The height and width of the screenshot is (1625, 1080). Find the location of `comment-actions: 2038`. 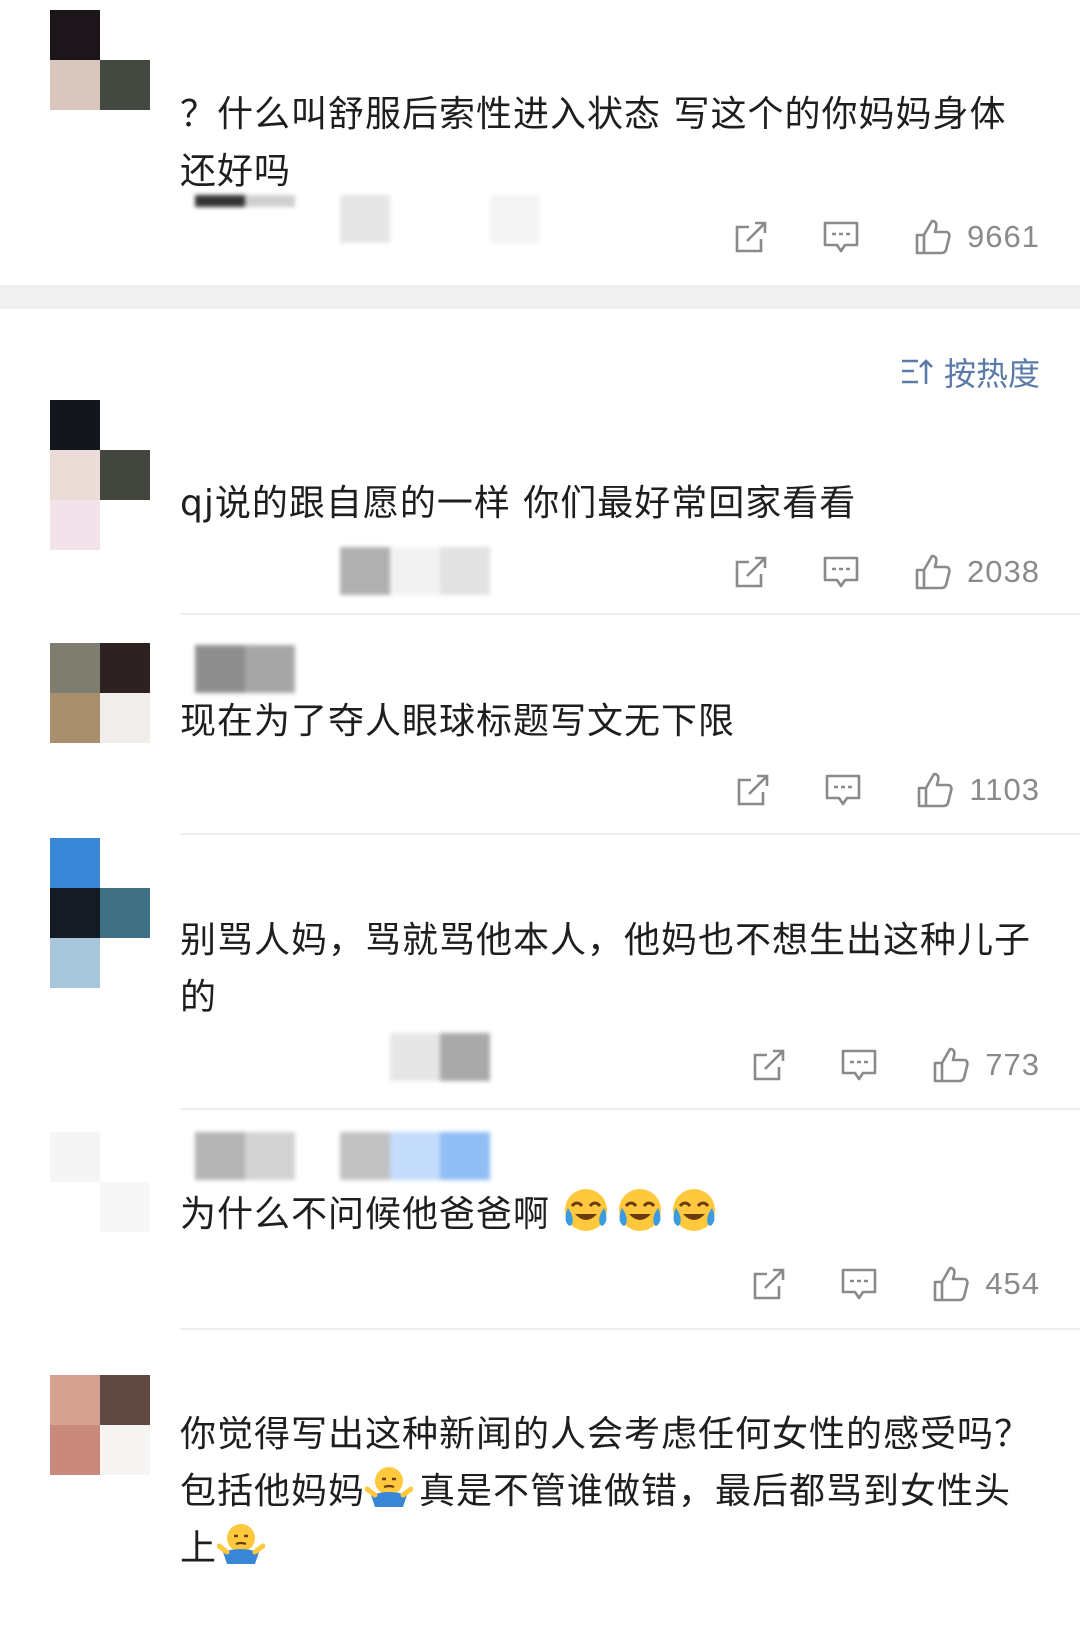

comment-actions: 2038 is located at coordinates (885, 572).